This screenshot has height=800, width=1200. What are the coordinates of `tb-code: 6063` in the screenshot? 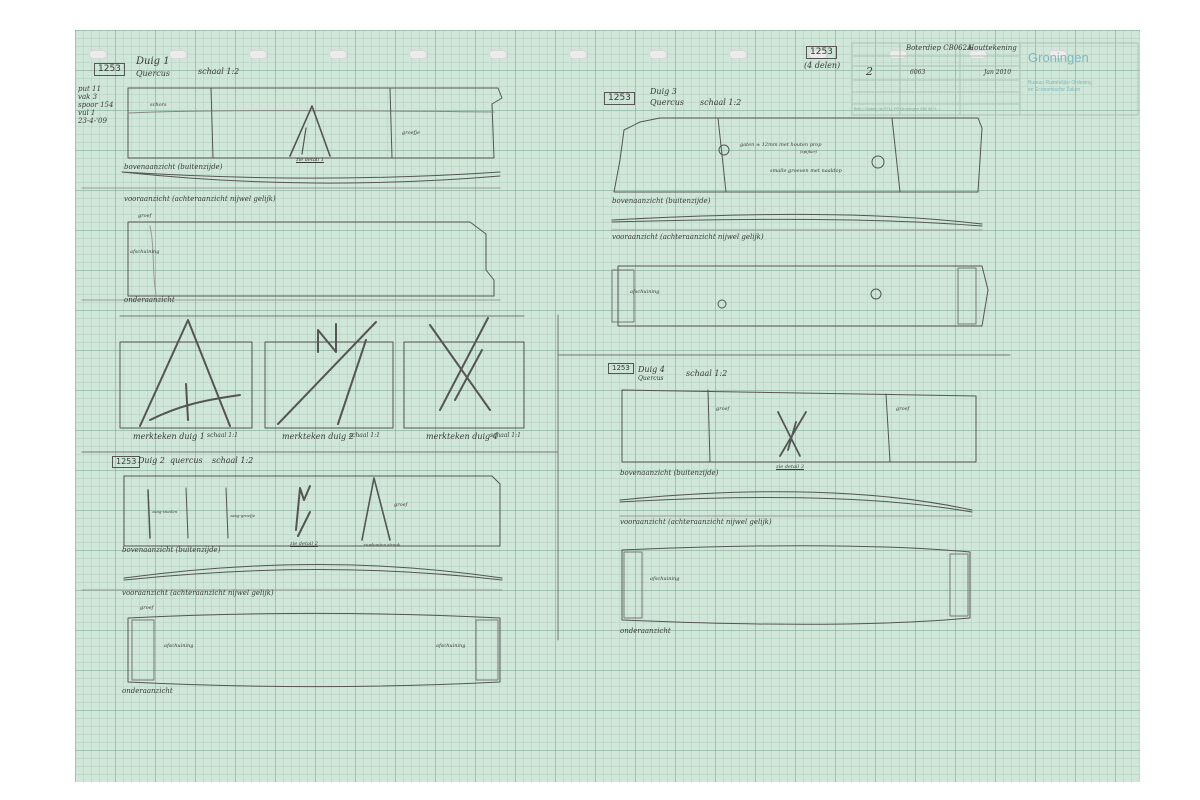 It's located at (918, 72).